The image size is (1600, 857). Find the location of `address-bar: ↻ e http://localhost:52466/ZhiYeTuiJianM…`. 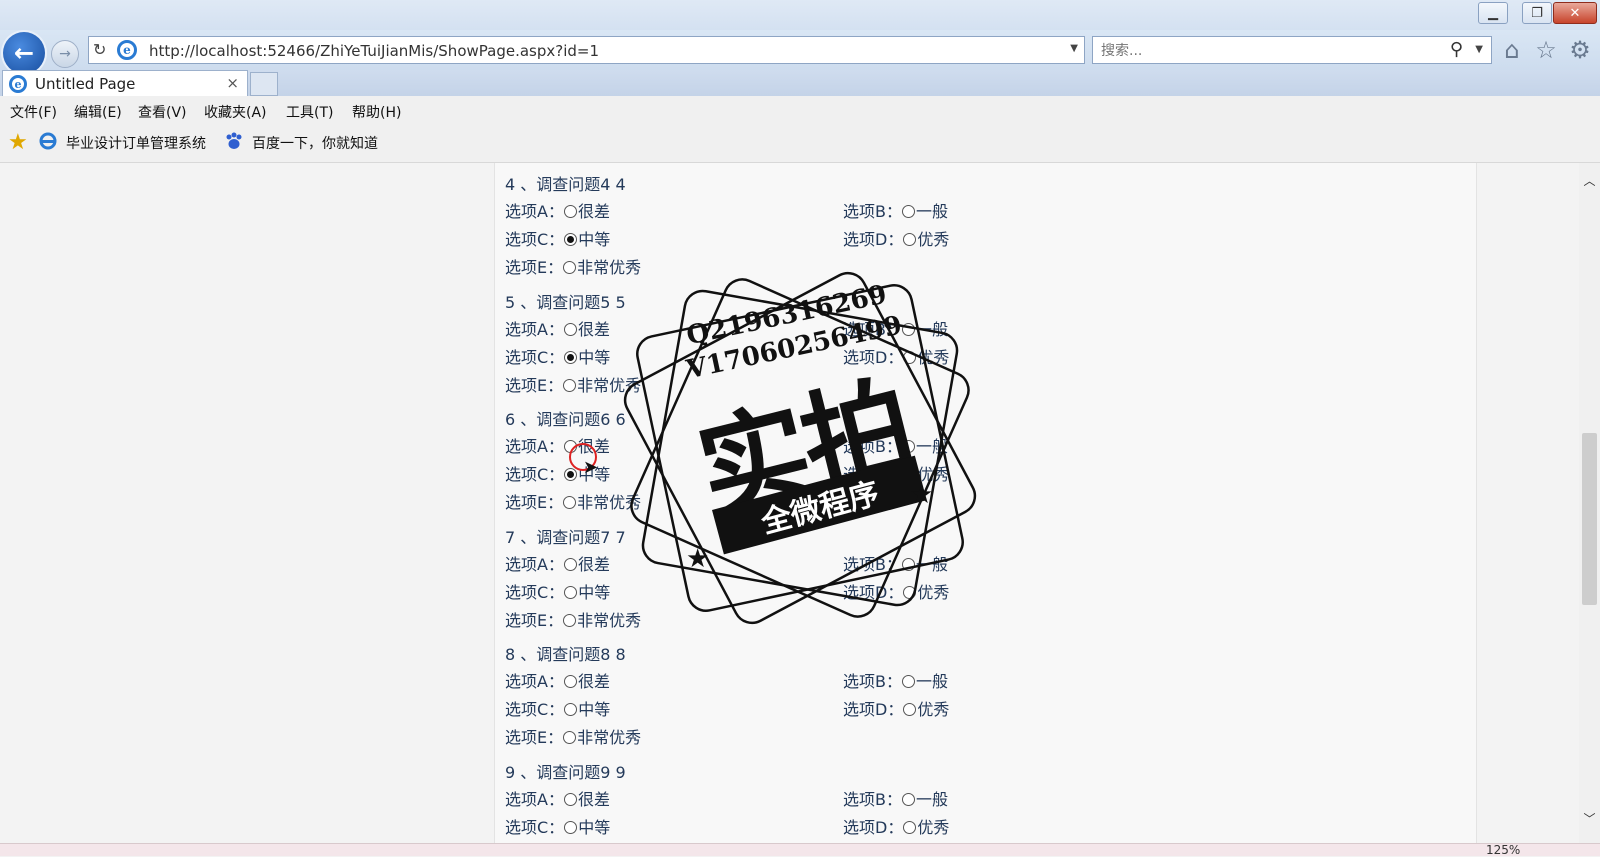

address-bar: ↻ e http://localhost:52466/ZhiYeTuiJianM… is located at coordinates (586, 50).